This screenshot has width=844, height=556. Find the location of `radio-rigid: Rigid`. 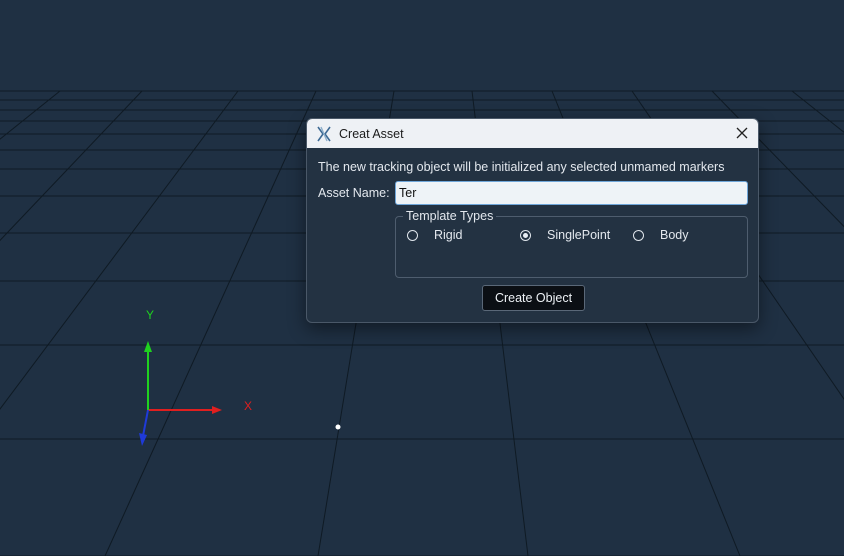

radio-rigid: Rigid is located at coordinates (435, 235).